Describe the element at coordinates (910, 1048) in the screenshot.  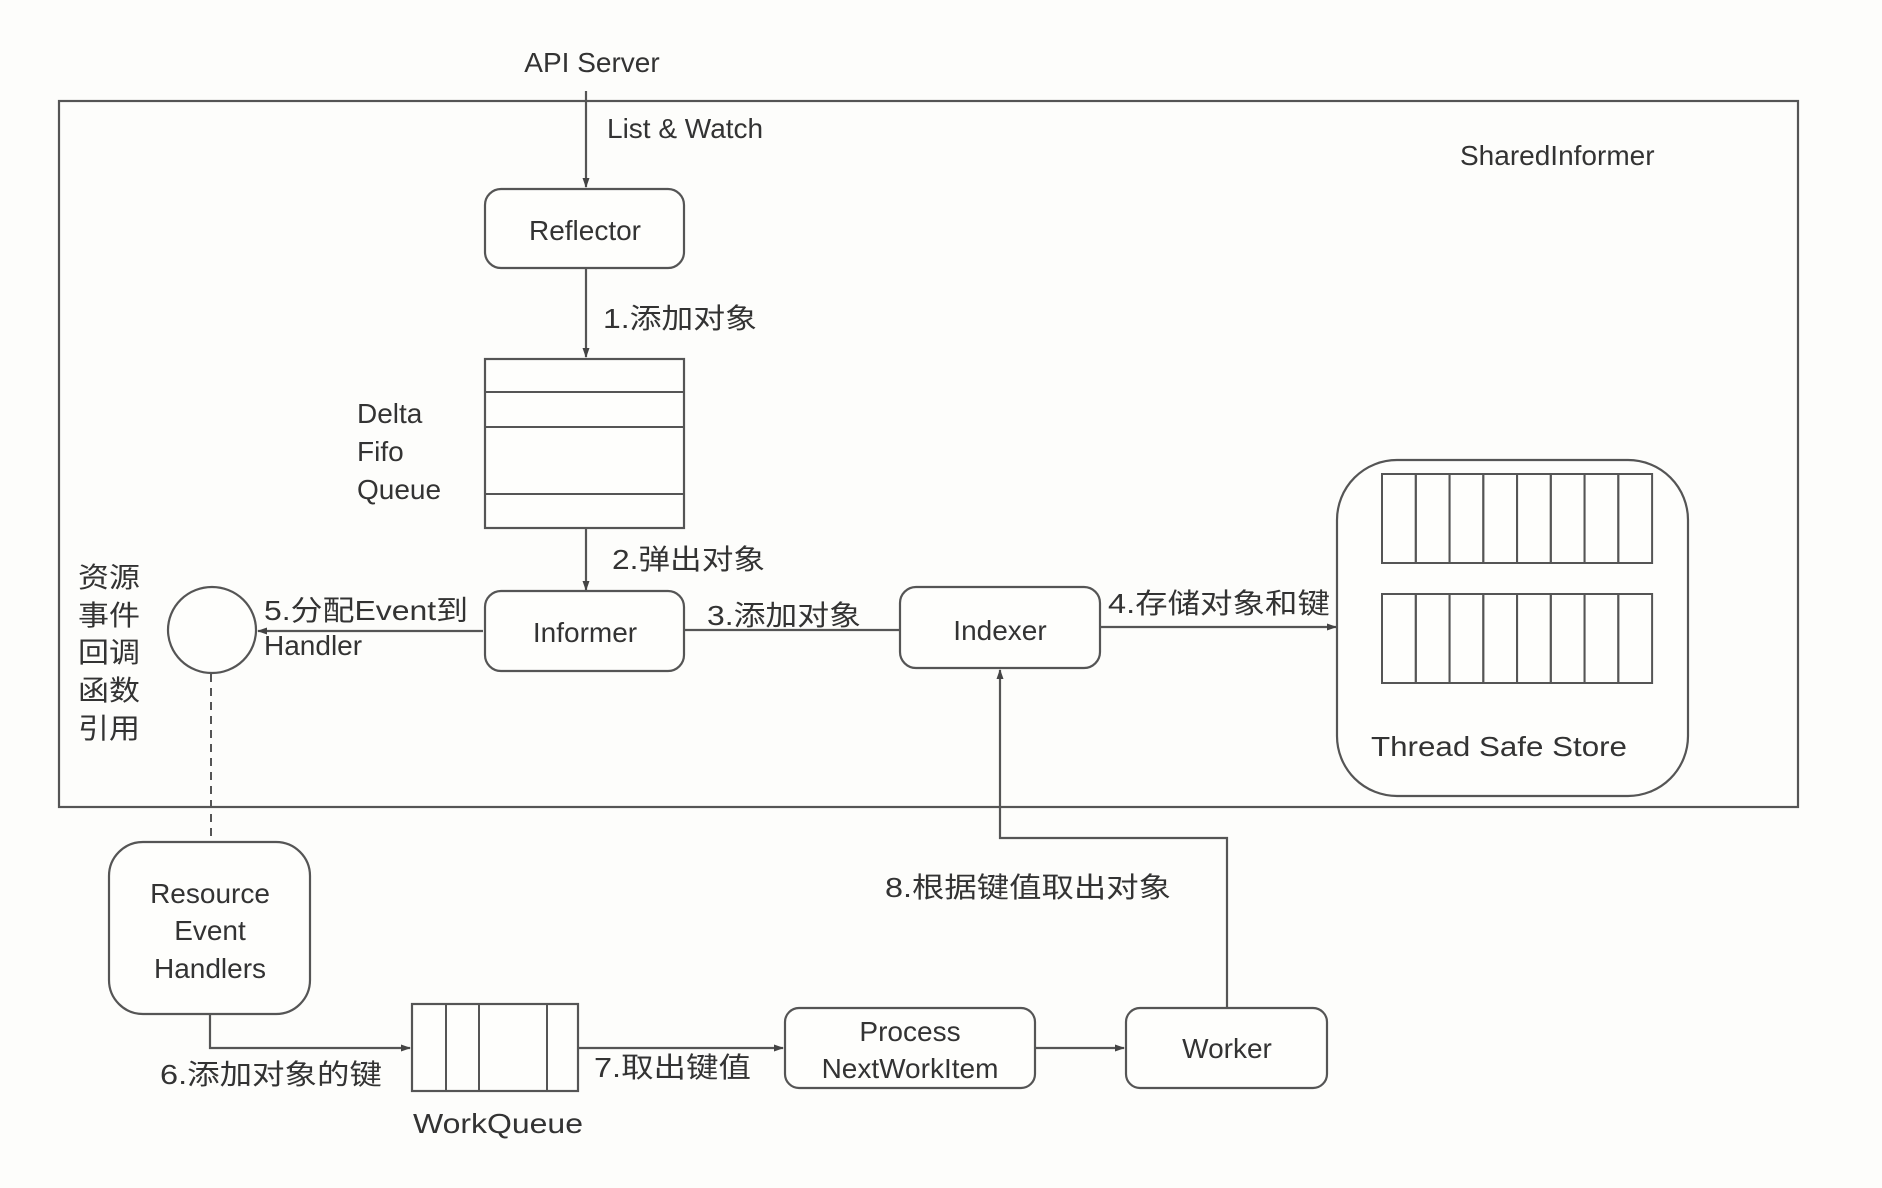
I see `process-next-work-item-node: Process NextWorkItem` at that location.